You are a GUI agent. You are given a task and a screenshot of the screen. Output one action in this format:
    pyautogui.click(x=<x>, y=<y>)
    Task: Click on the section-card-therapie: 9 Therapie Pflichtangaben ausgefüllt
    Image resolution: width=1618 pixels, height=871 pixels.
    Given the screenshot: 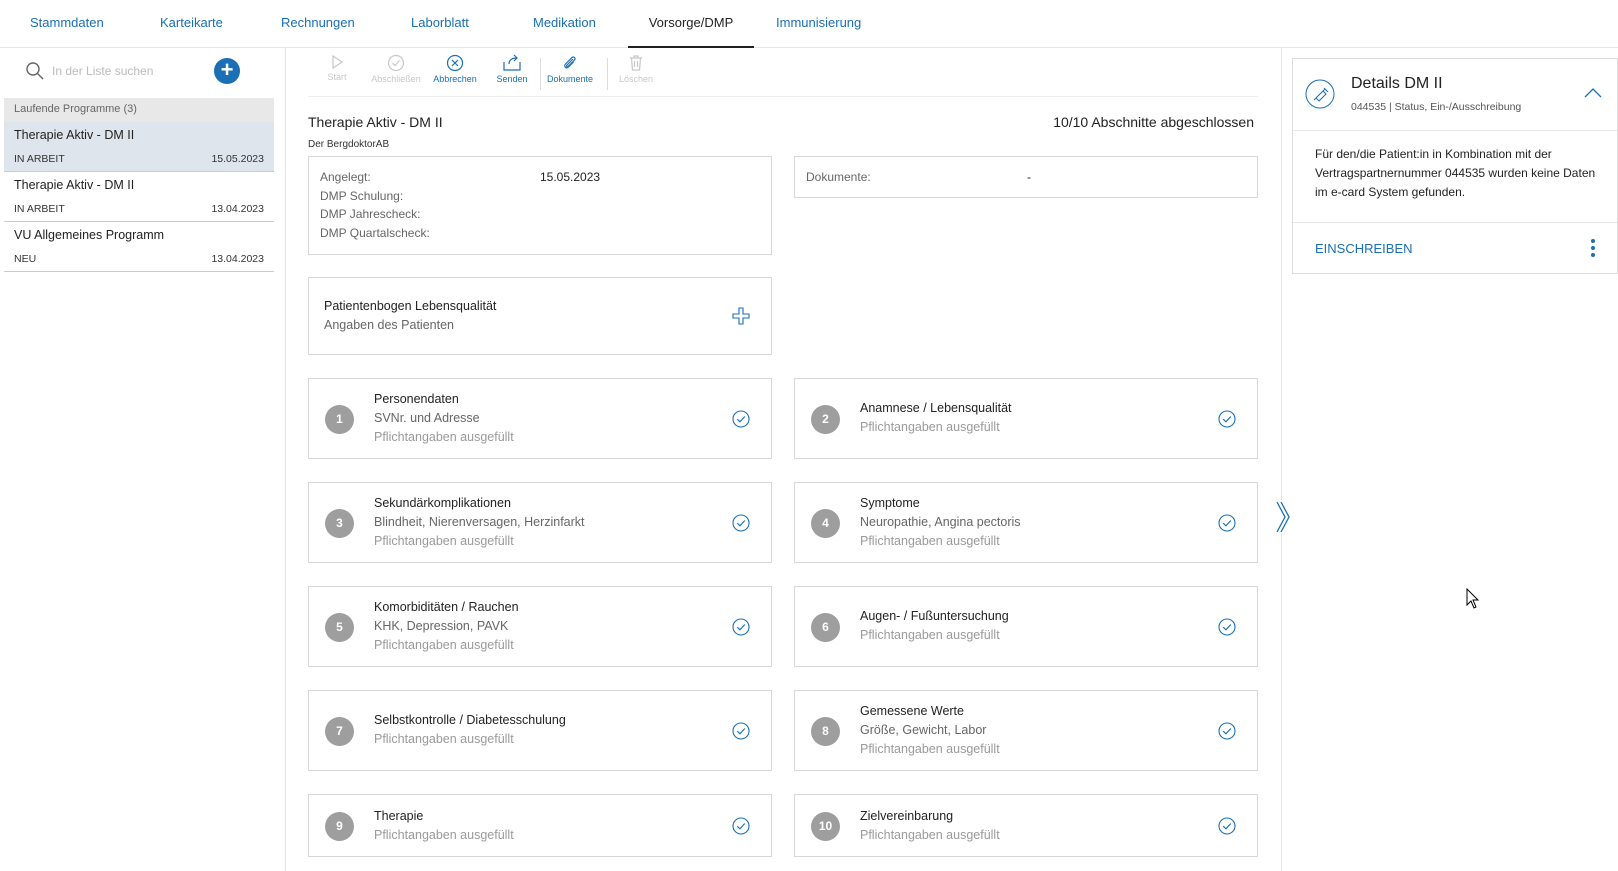 What is the action you would take?
    pyautogui.click(x=540, y=825)
    